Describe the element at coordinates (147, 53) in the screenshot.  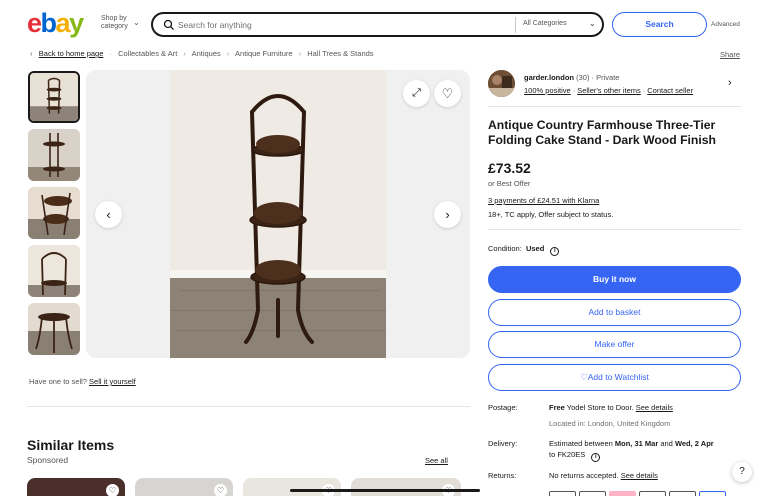
I see `breadcrumb-item: Collectables & Art` at that location.